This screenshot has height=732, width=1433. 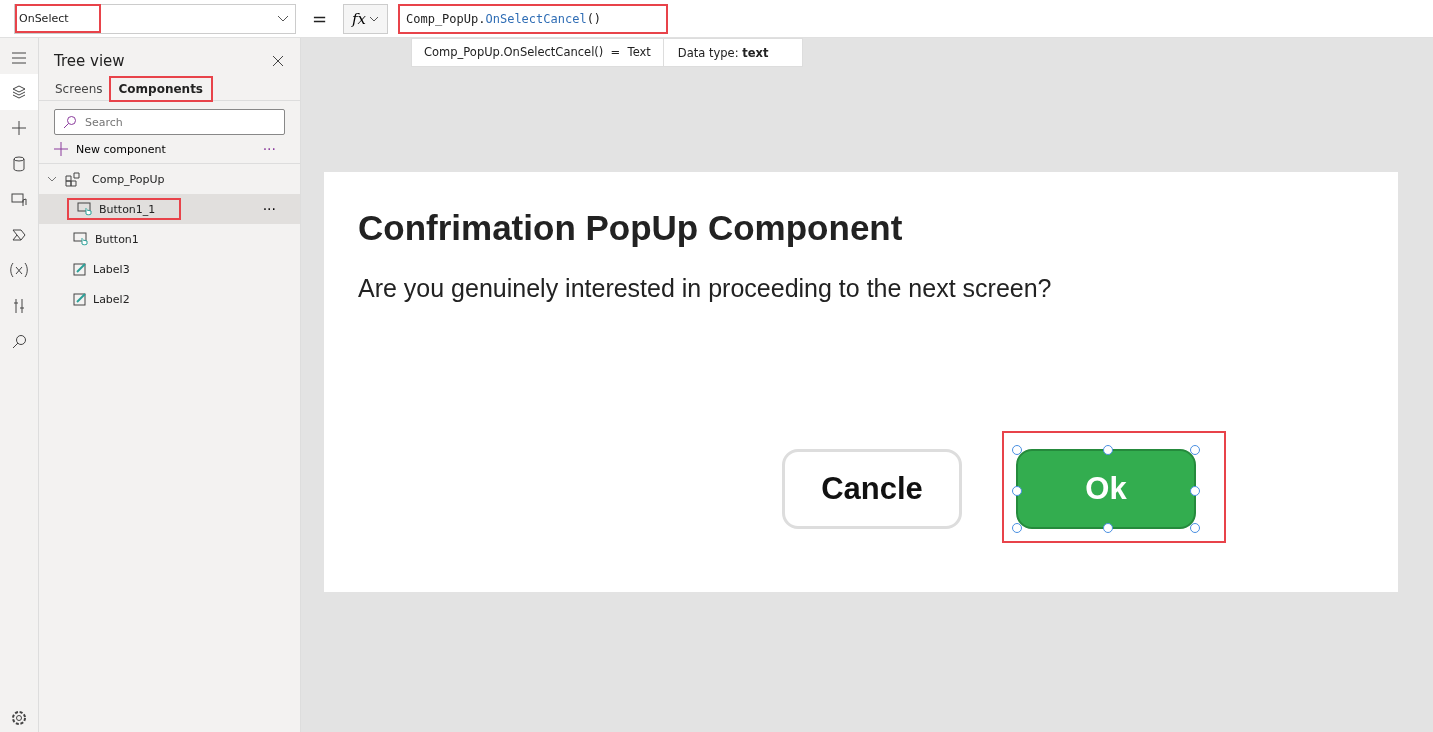 I want to click on panel-title: Tree view, so click(x=89, y=61).